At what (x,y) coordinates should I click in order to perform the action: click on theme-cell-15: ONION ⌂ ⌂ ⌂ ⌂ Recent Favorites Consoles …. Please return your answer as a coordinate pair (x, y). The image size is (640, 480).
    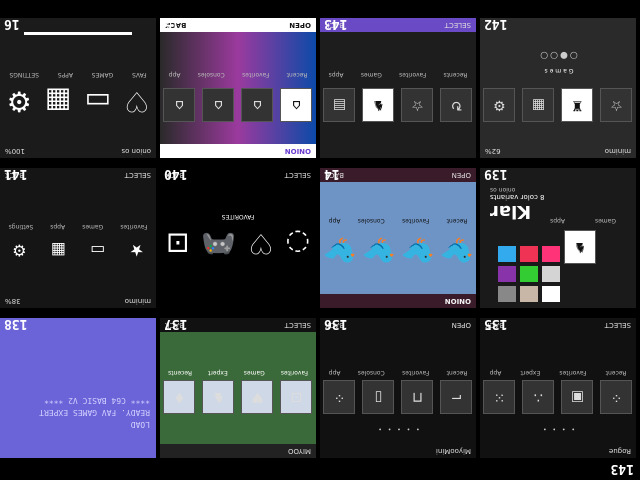
    Looking at the image, I should click on (238, 88).